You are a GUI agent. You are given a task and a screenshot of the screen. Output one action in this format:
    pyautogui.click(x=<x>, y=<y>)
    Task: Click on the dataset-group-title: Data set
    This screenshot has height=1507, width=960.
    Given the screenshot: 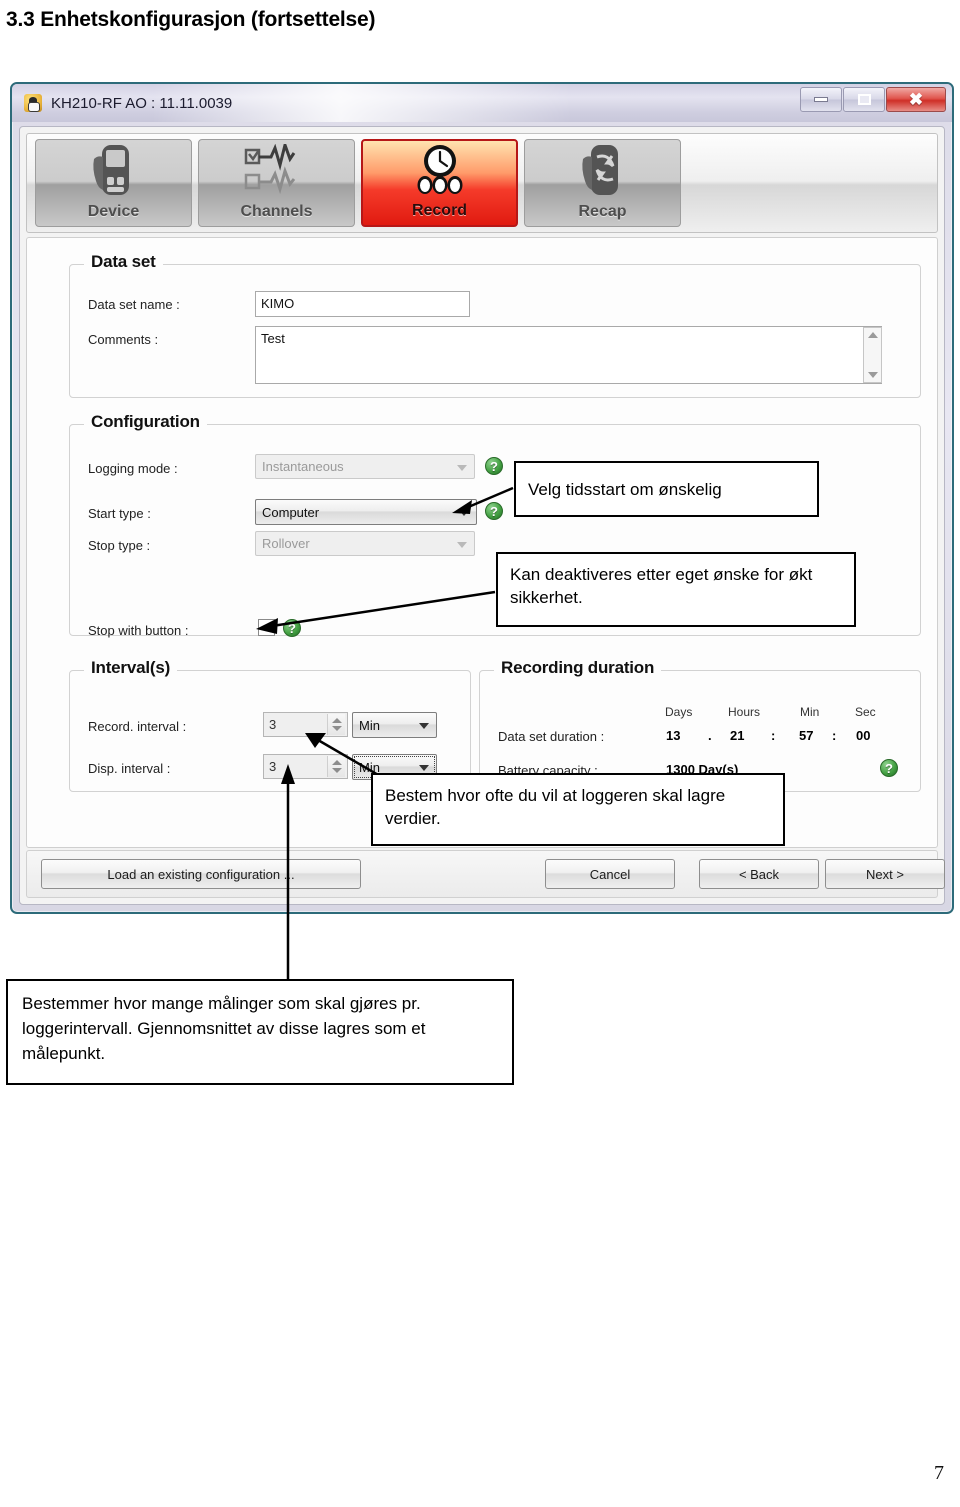 What is the action you would take?
    pyautogui.click(x=123, y=262)
    